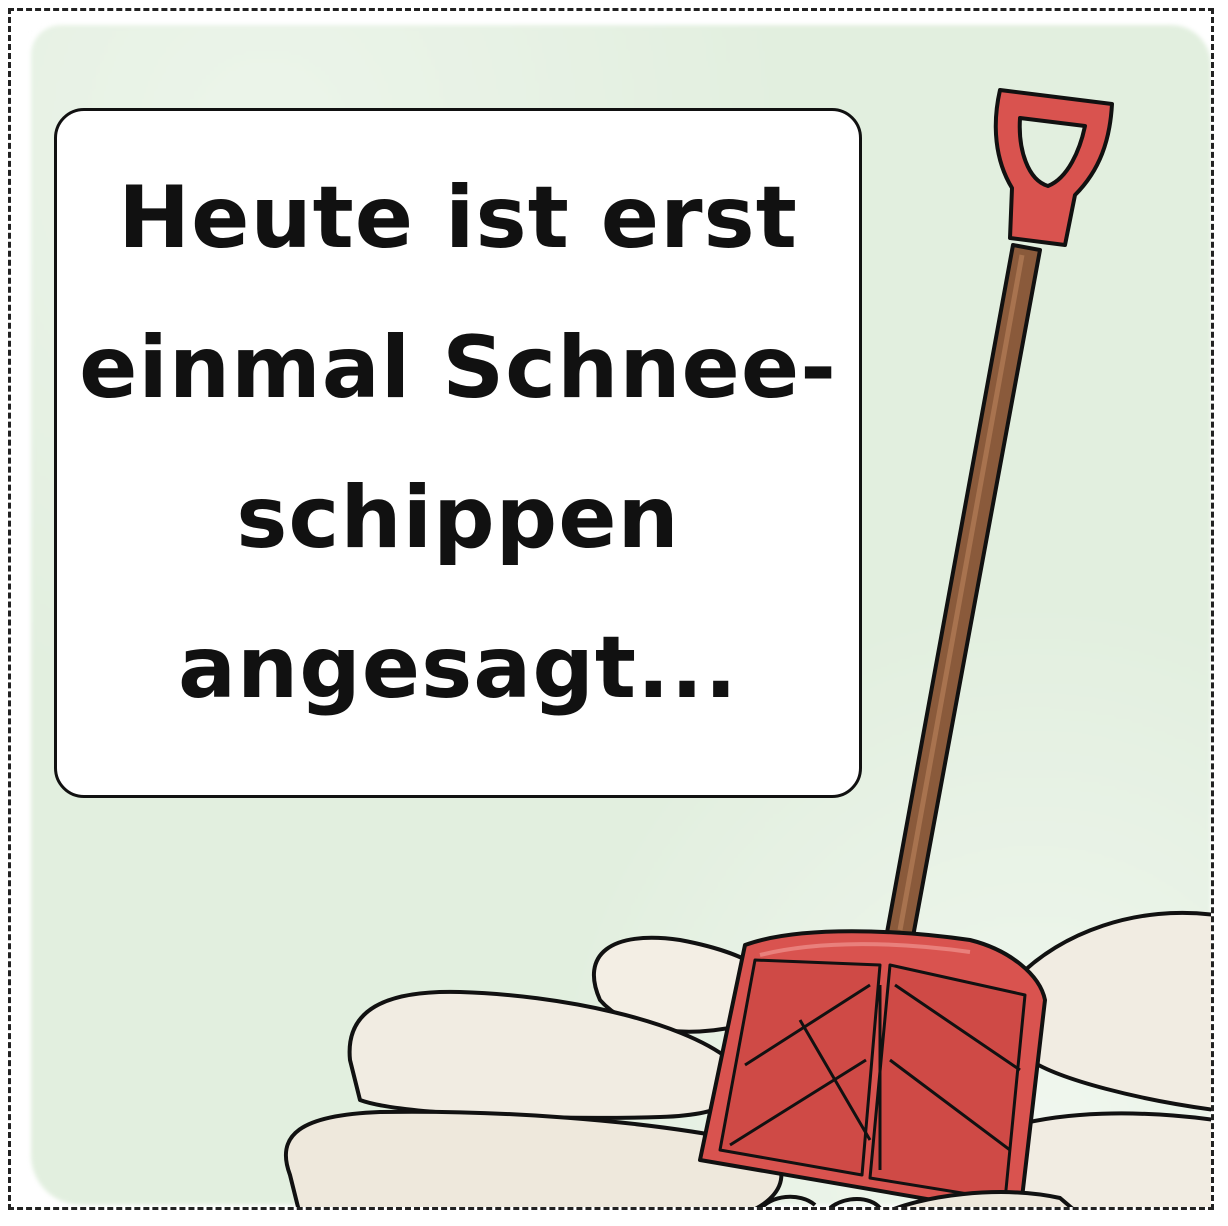  I want to click on snow-crumb, so click(855, 1202).